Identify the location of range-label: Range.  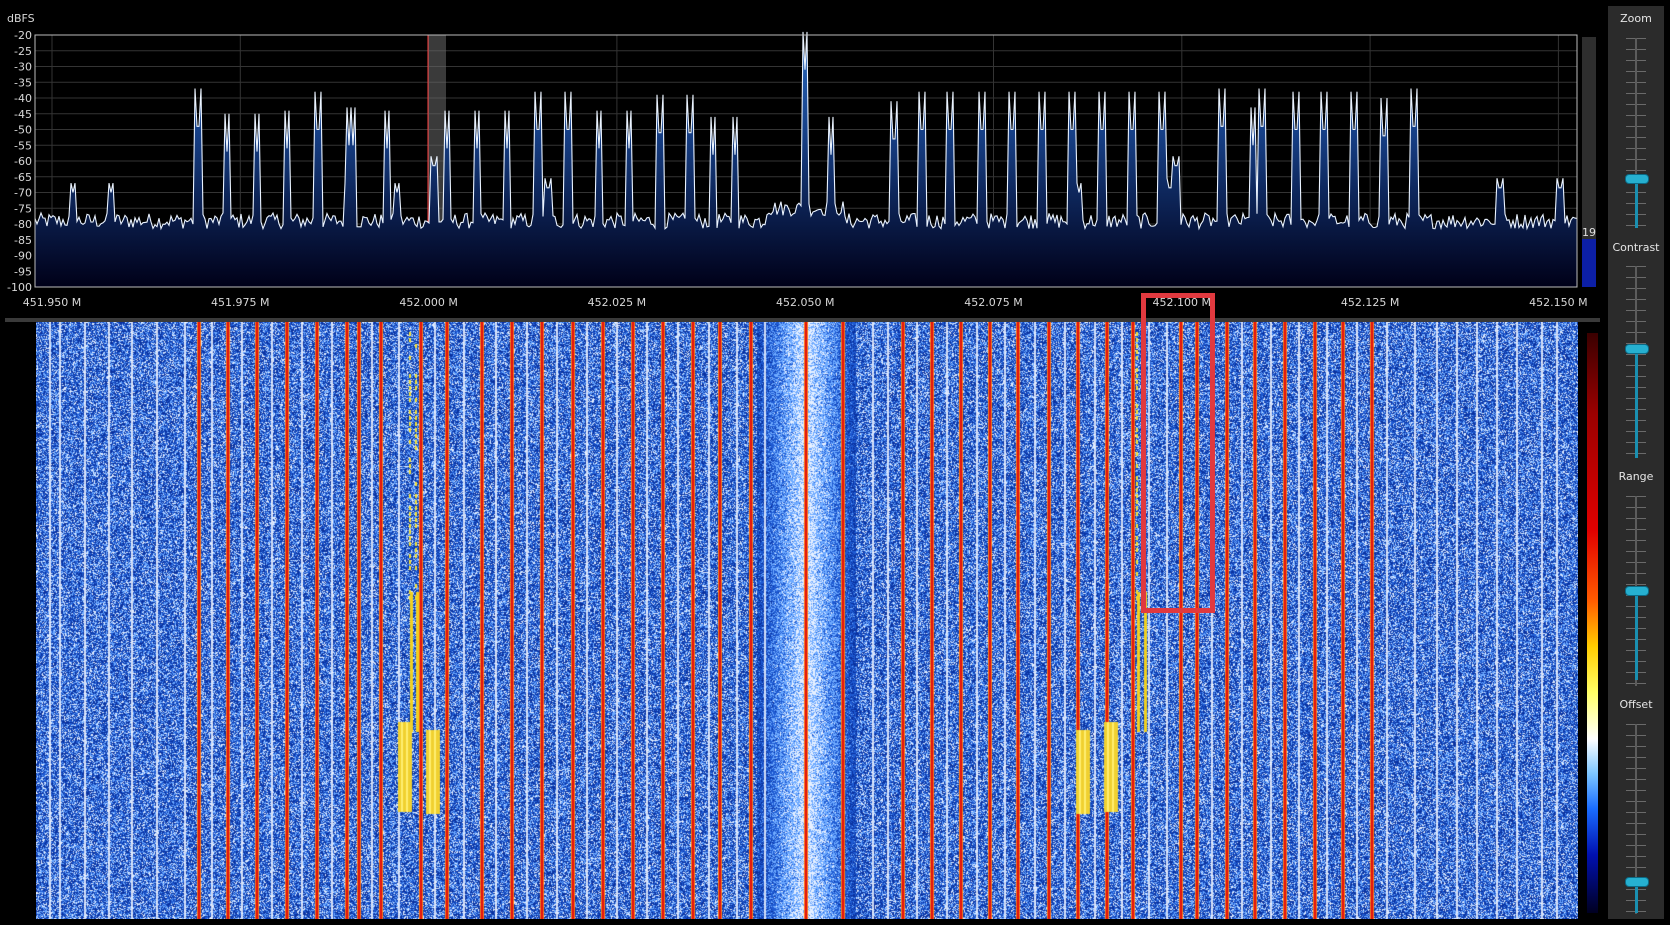
(1636, 476).